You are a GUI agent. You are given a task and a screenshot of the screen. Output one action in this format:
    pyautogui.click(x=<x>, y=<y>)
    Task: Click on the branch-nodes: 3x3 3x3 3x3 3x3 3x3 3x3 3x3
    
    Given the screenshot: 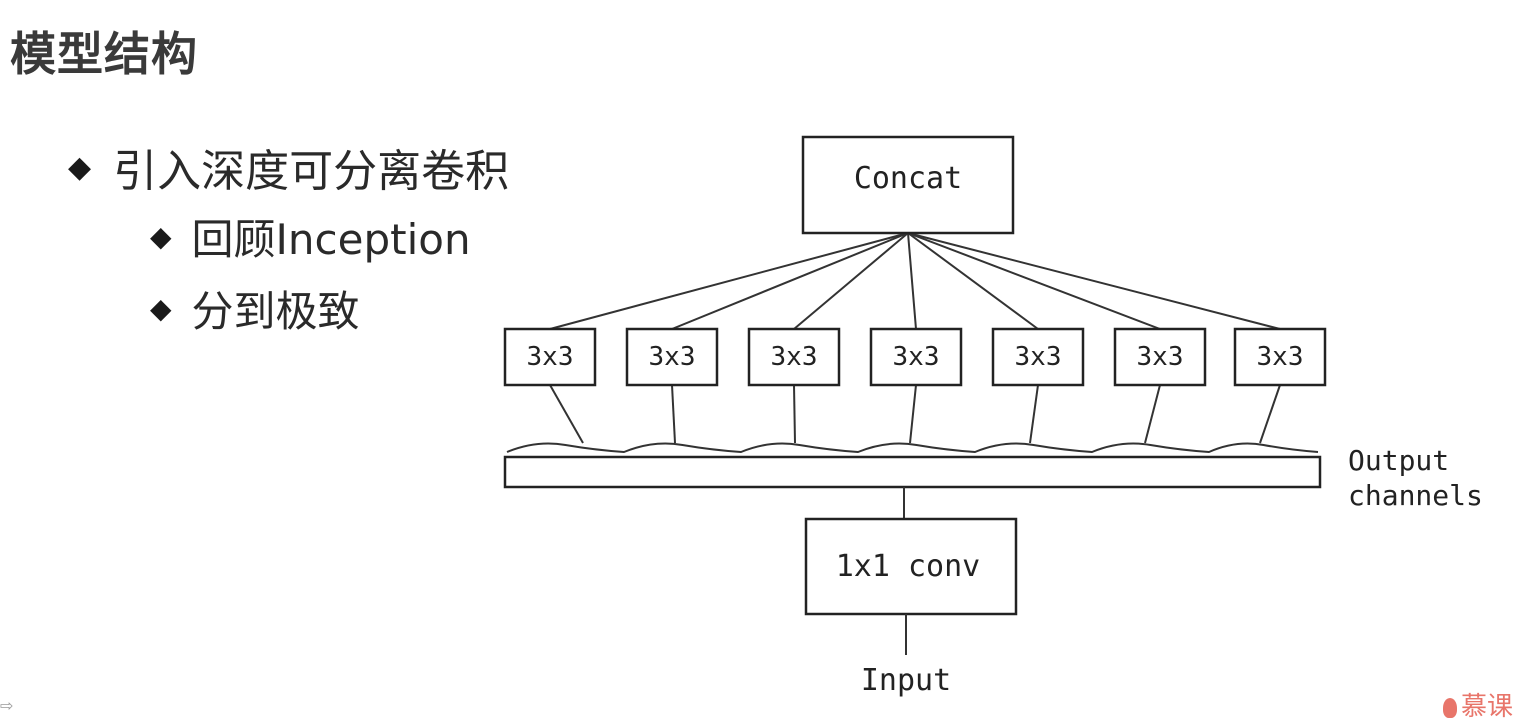 What is the action you would take?
    pyautogui.click(x=915, y=357)
    